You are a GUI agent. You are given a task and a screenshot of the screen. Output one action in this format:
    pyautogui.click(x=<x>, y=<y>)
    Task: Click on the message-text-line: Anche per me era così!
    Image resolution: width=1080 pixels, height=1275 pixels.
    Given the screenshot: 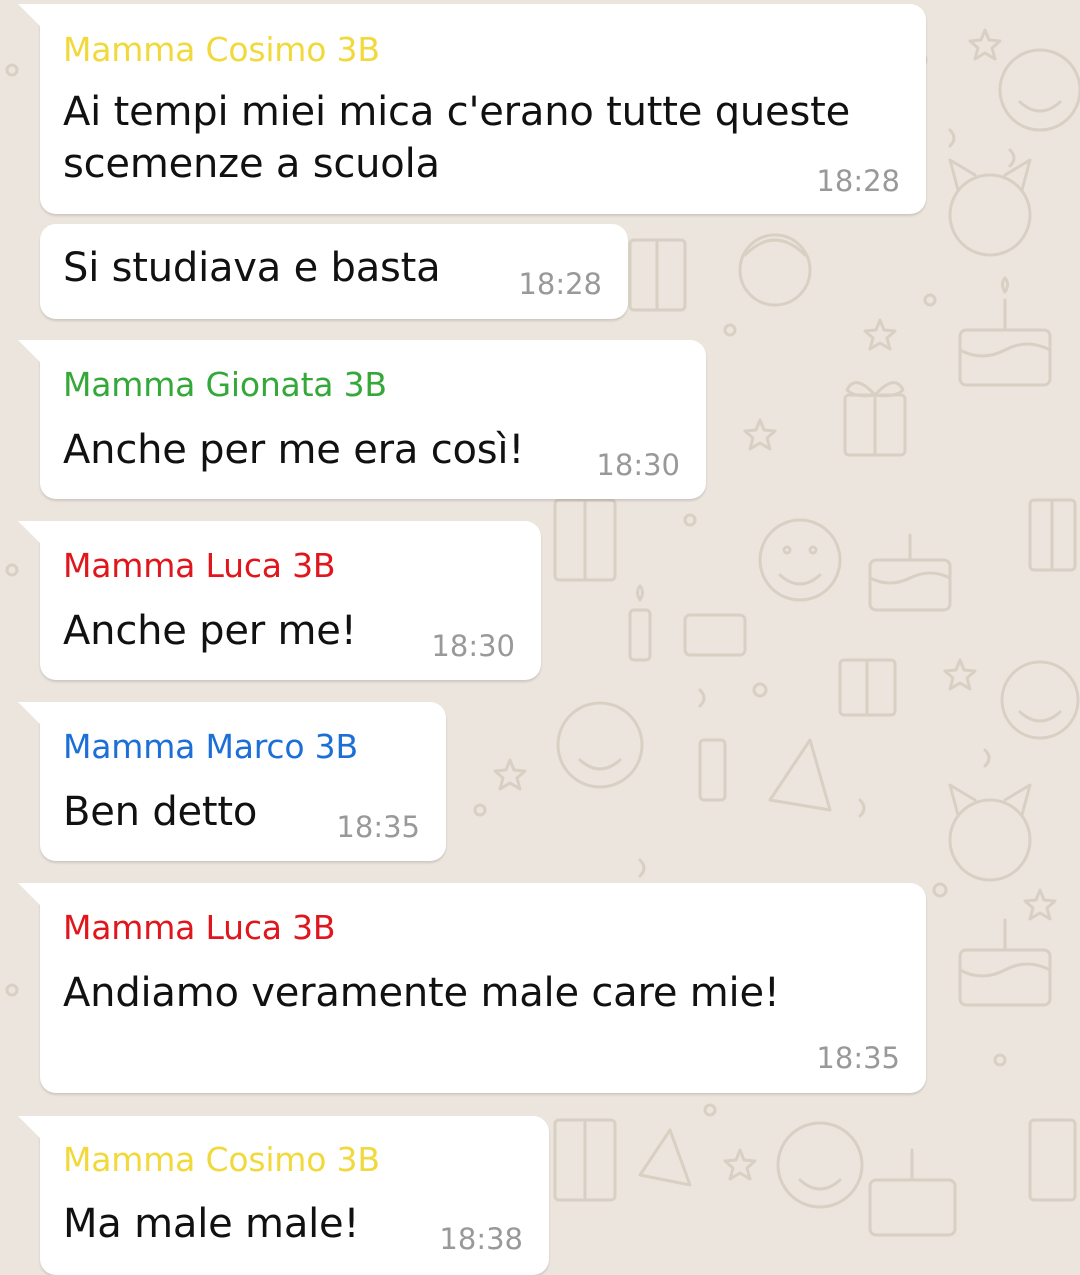 What is the action you would take?
    pyautogui.click(x=294, y=450)
    